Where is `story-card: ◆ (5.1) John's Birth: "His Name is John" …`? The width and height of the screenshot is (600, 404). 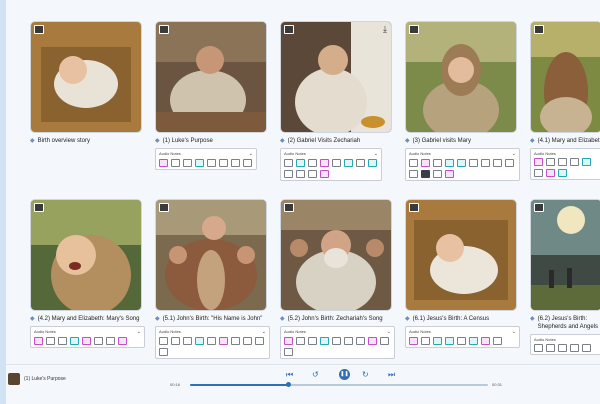 story-card: ◆ (5.1) John's Birth: "His Name is John" … is located at coordinates (212, 279).